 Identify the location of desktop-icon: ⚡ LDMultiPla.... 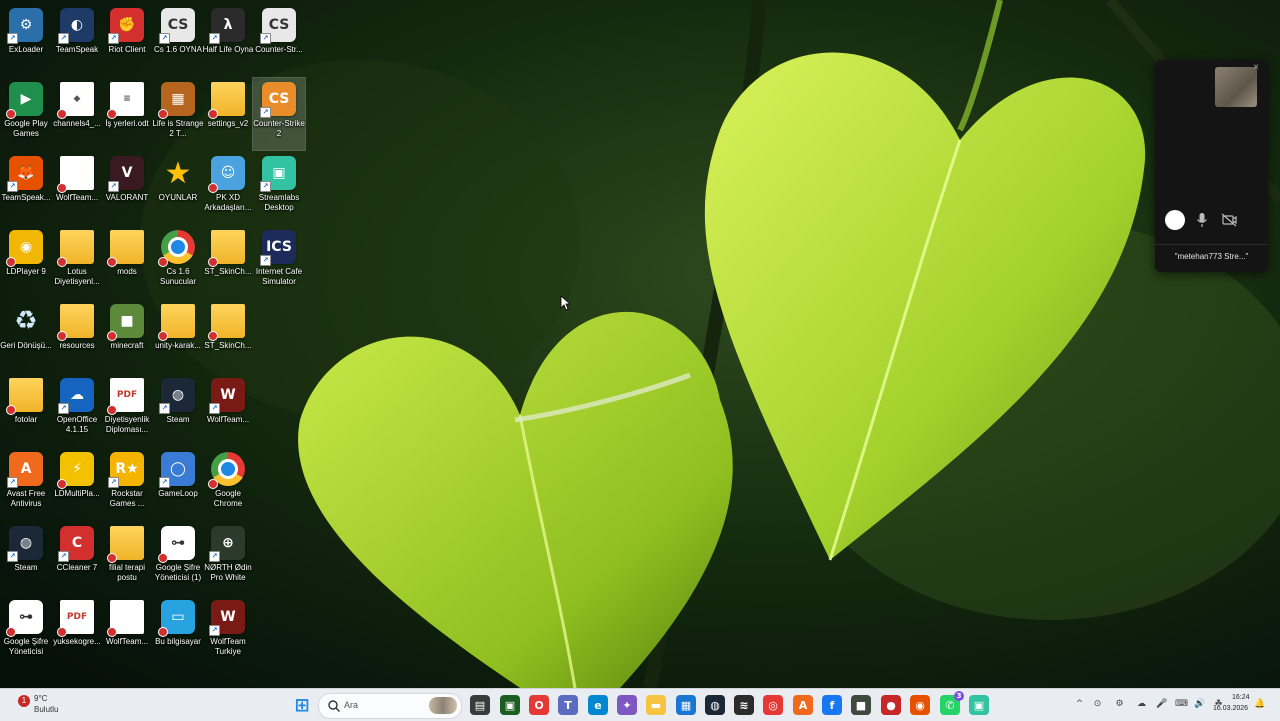
(77, 484).